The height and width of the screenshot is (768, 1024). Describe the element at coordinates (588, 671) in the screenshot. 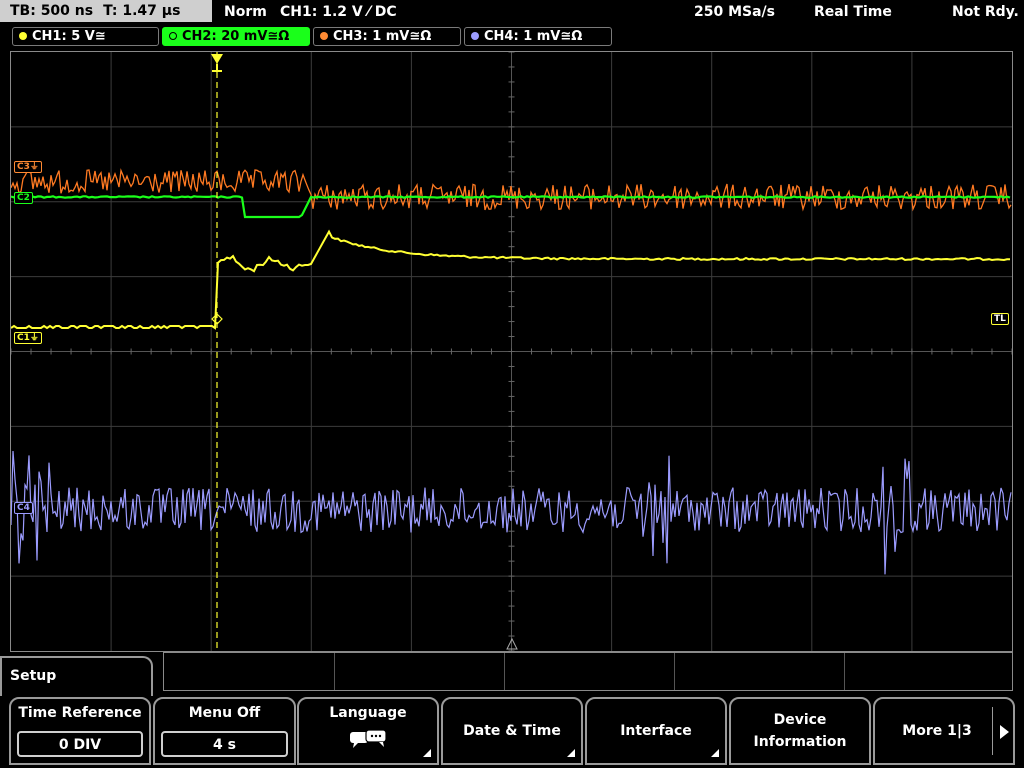

I see `info-strip` at that location.